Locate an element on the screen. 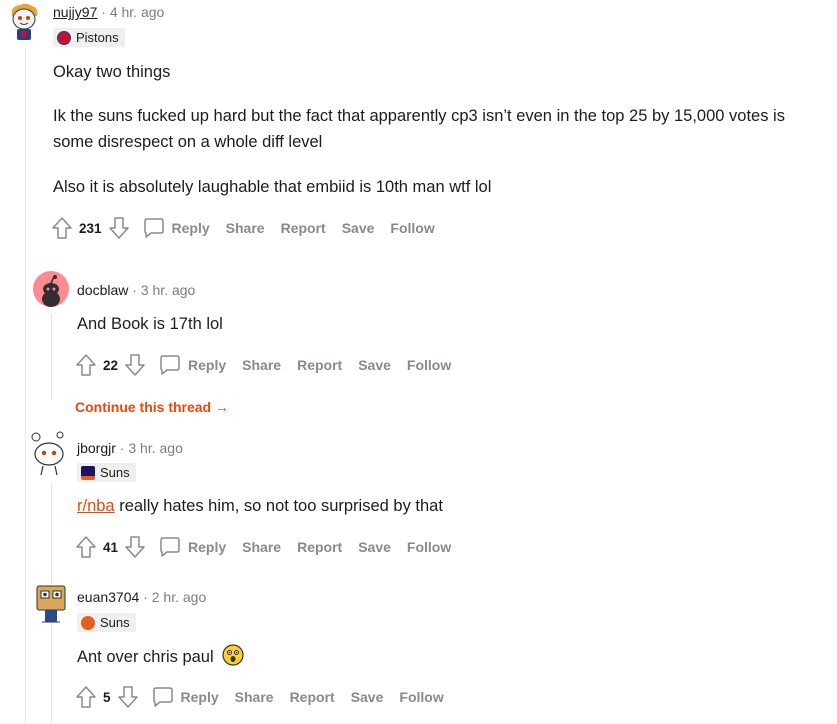 The height and width of the screenshot is (724, 837). comment-paragraph: Okay two things is located at coordinates (112, 72).